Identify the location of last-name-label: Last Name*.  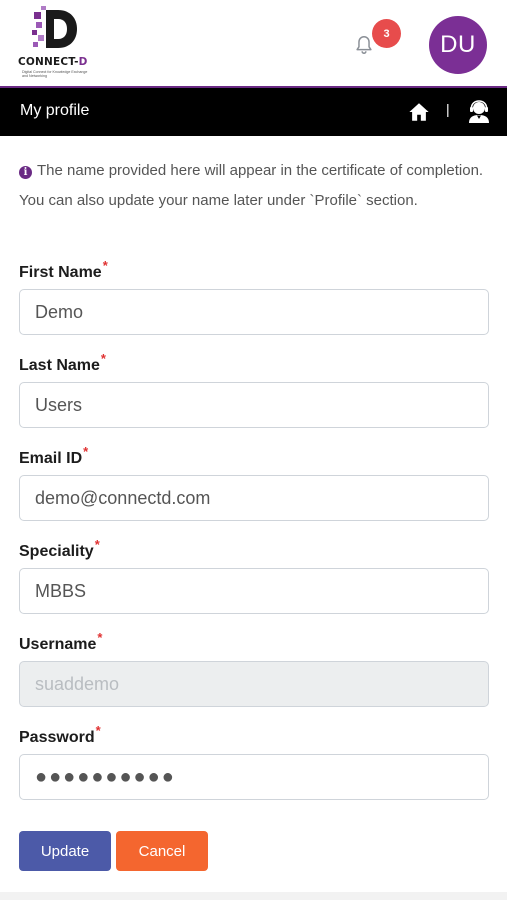
(62, 362).